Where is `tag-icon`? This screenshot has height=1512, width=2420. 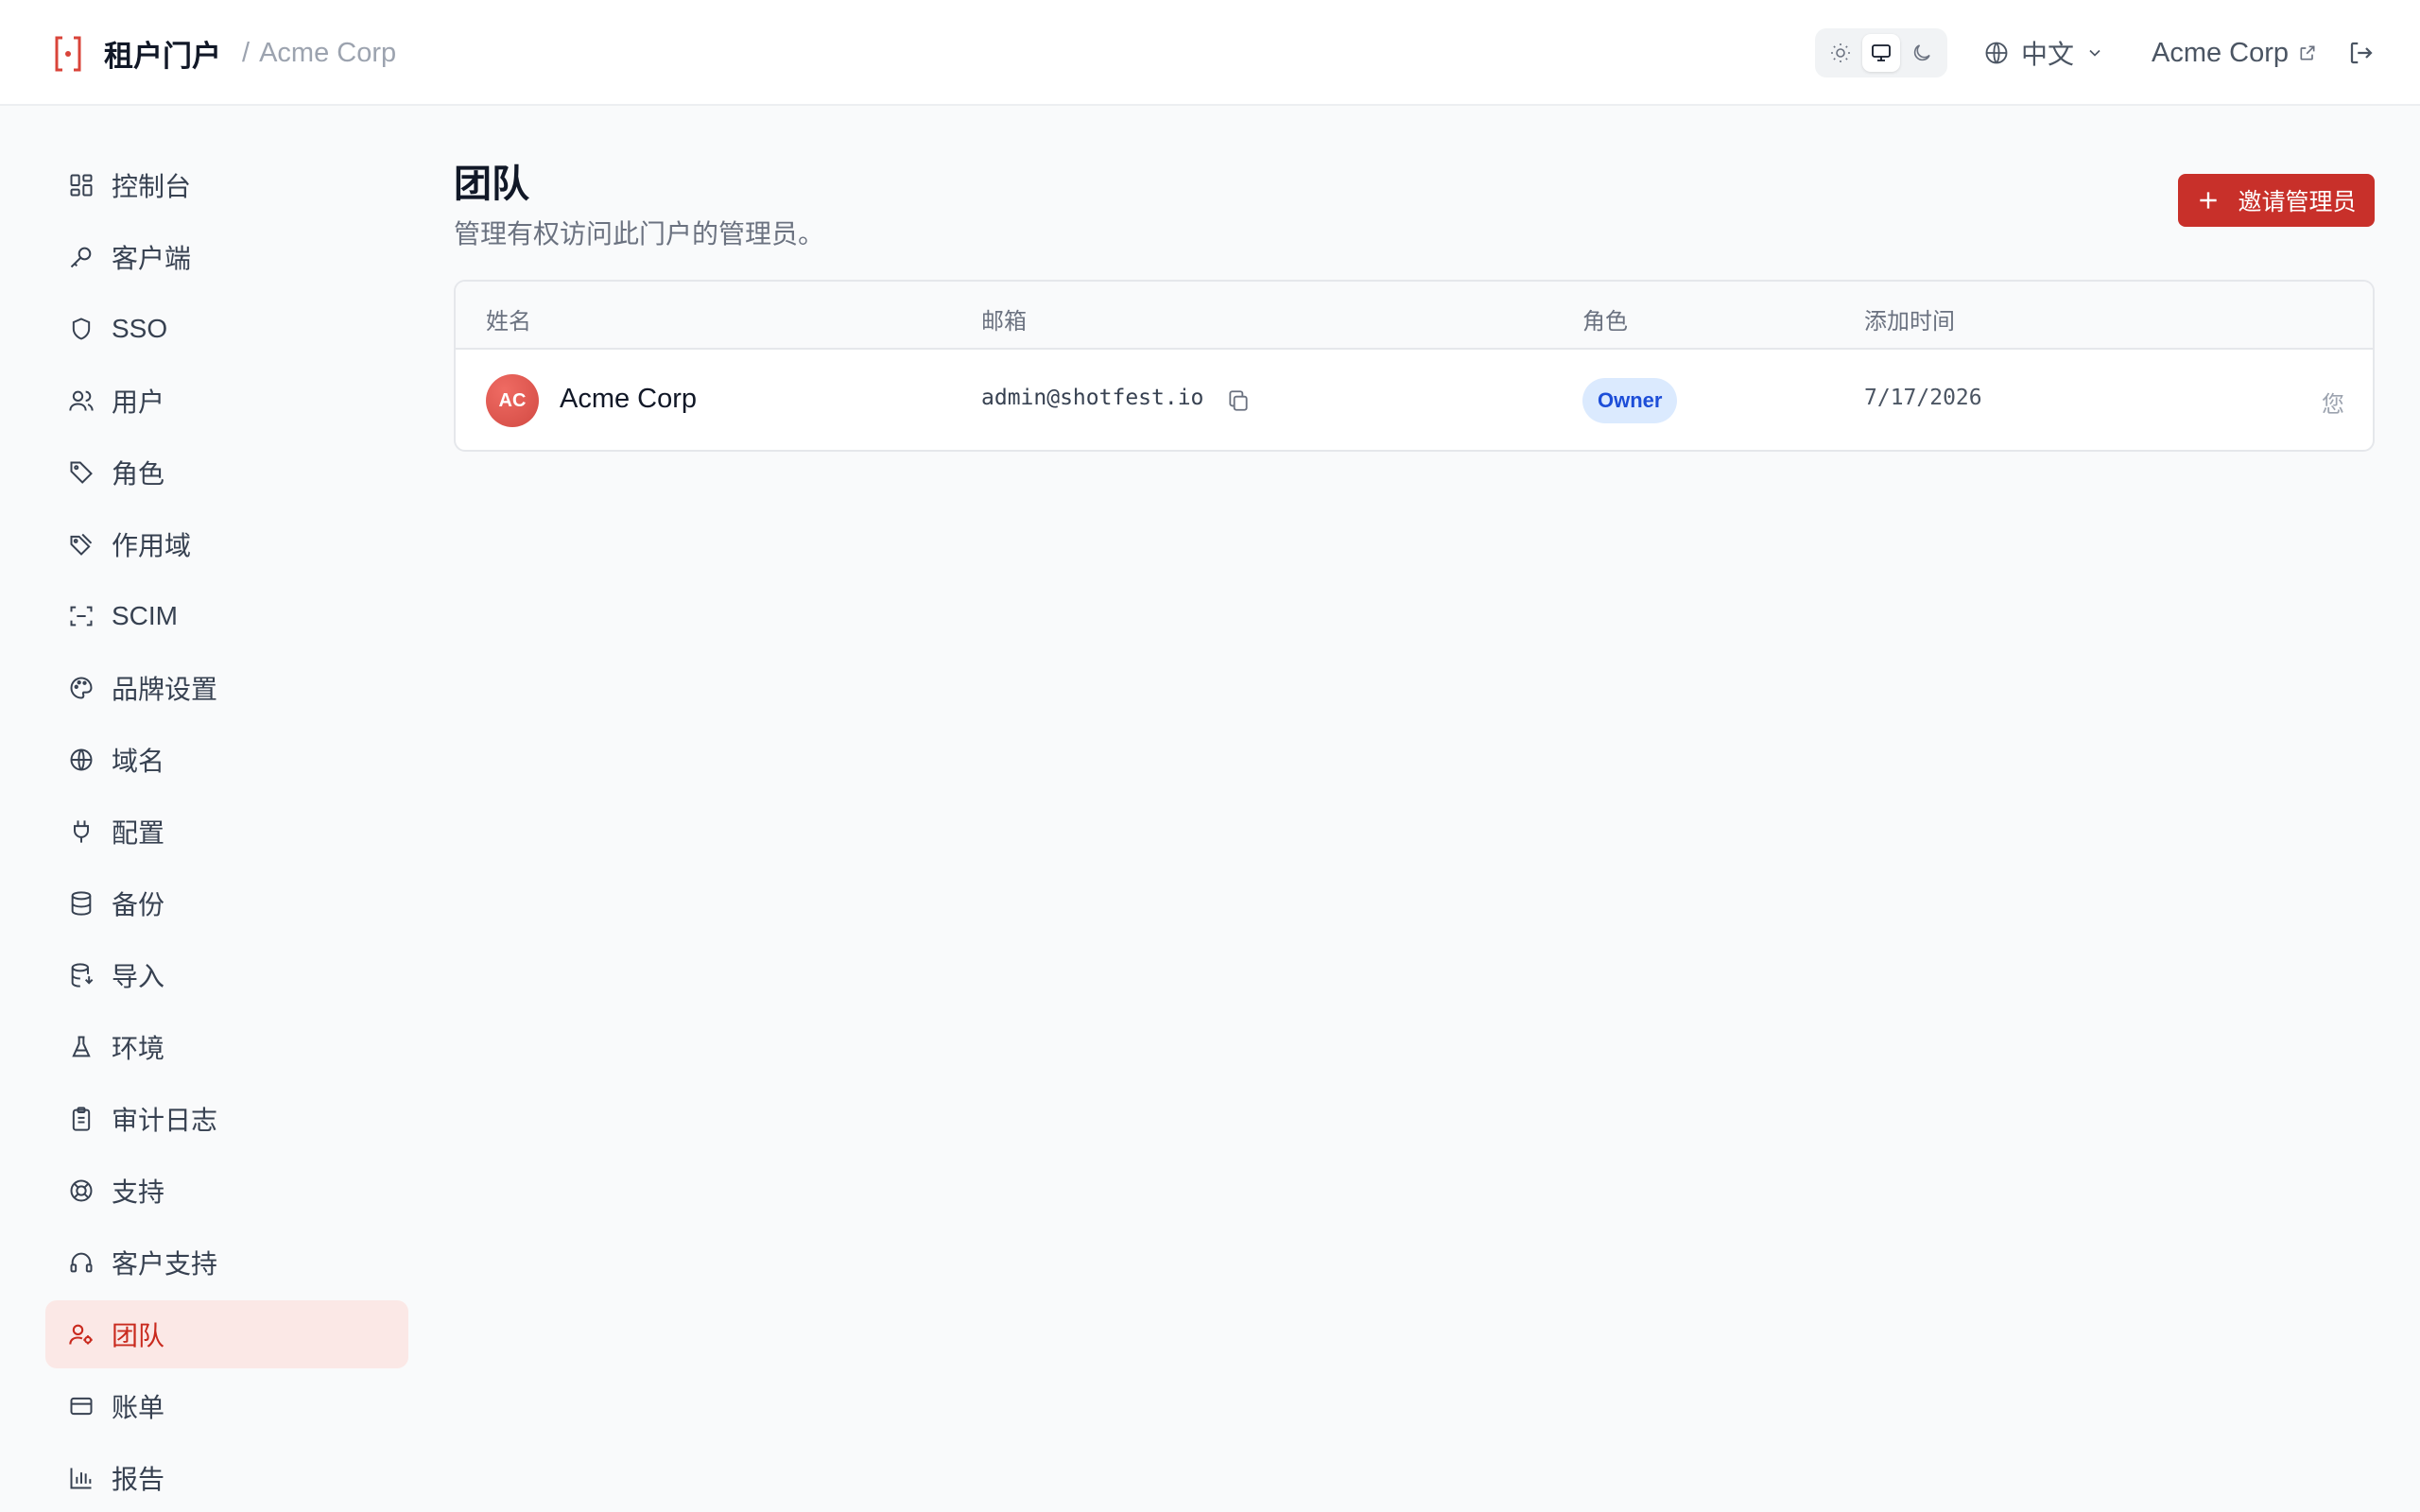
tag-icon is located at coordinates (81, 472).